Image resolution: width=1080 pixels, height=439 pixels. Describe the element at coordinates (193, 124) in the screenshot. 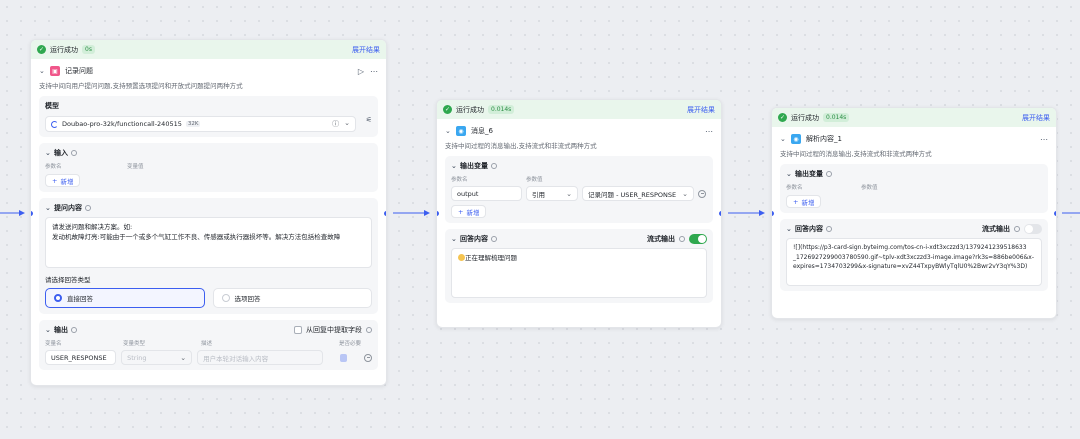

I see `context-badge: 32K` at that location.